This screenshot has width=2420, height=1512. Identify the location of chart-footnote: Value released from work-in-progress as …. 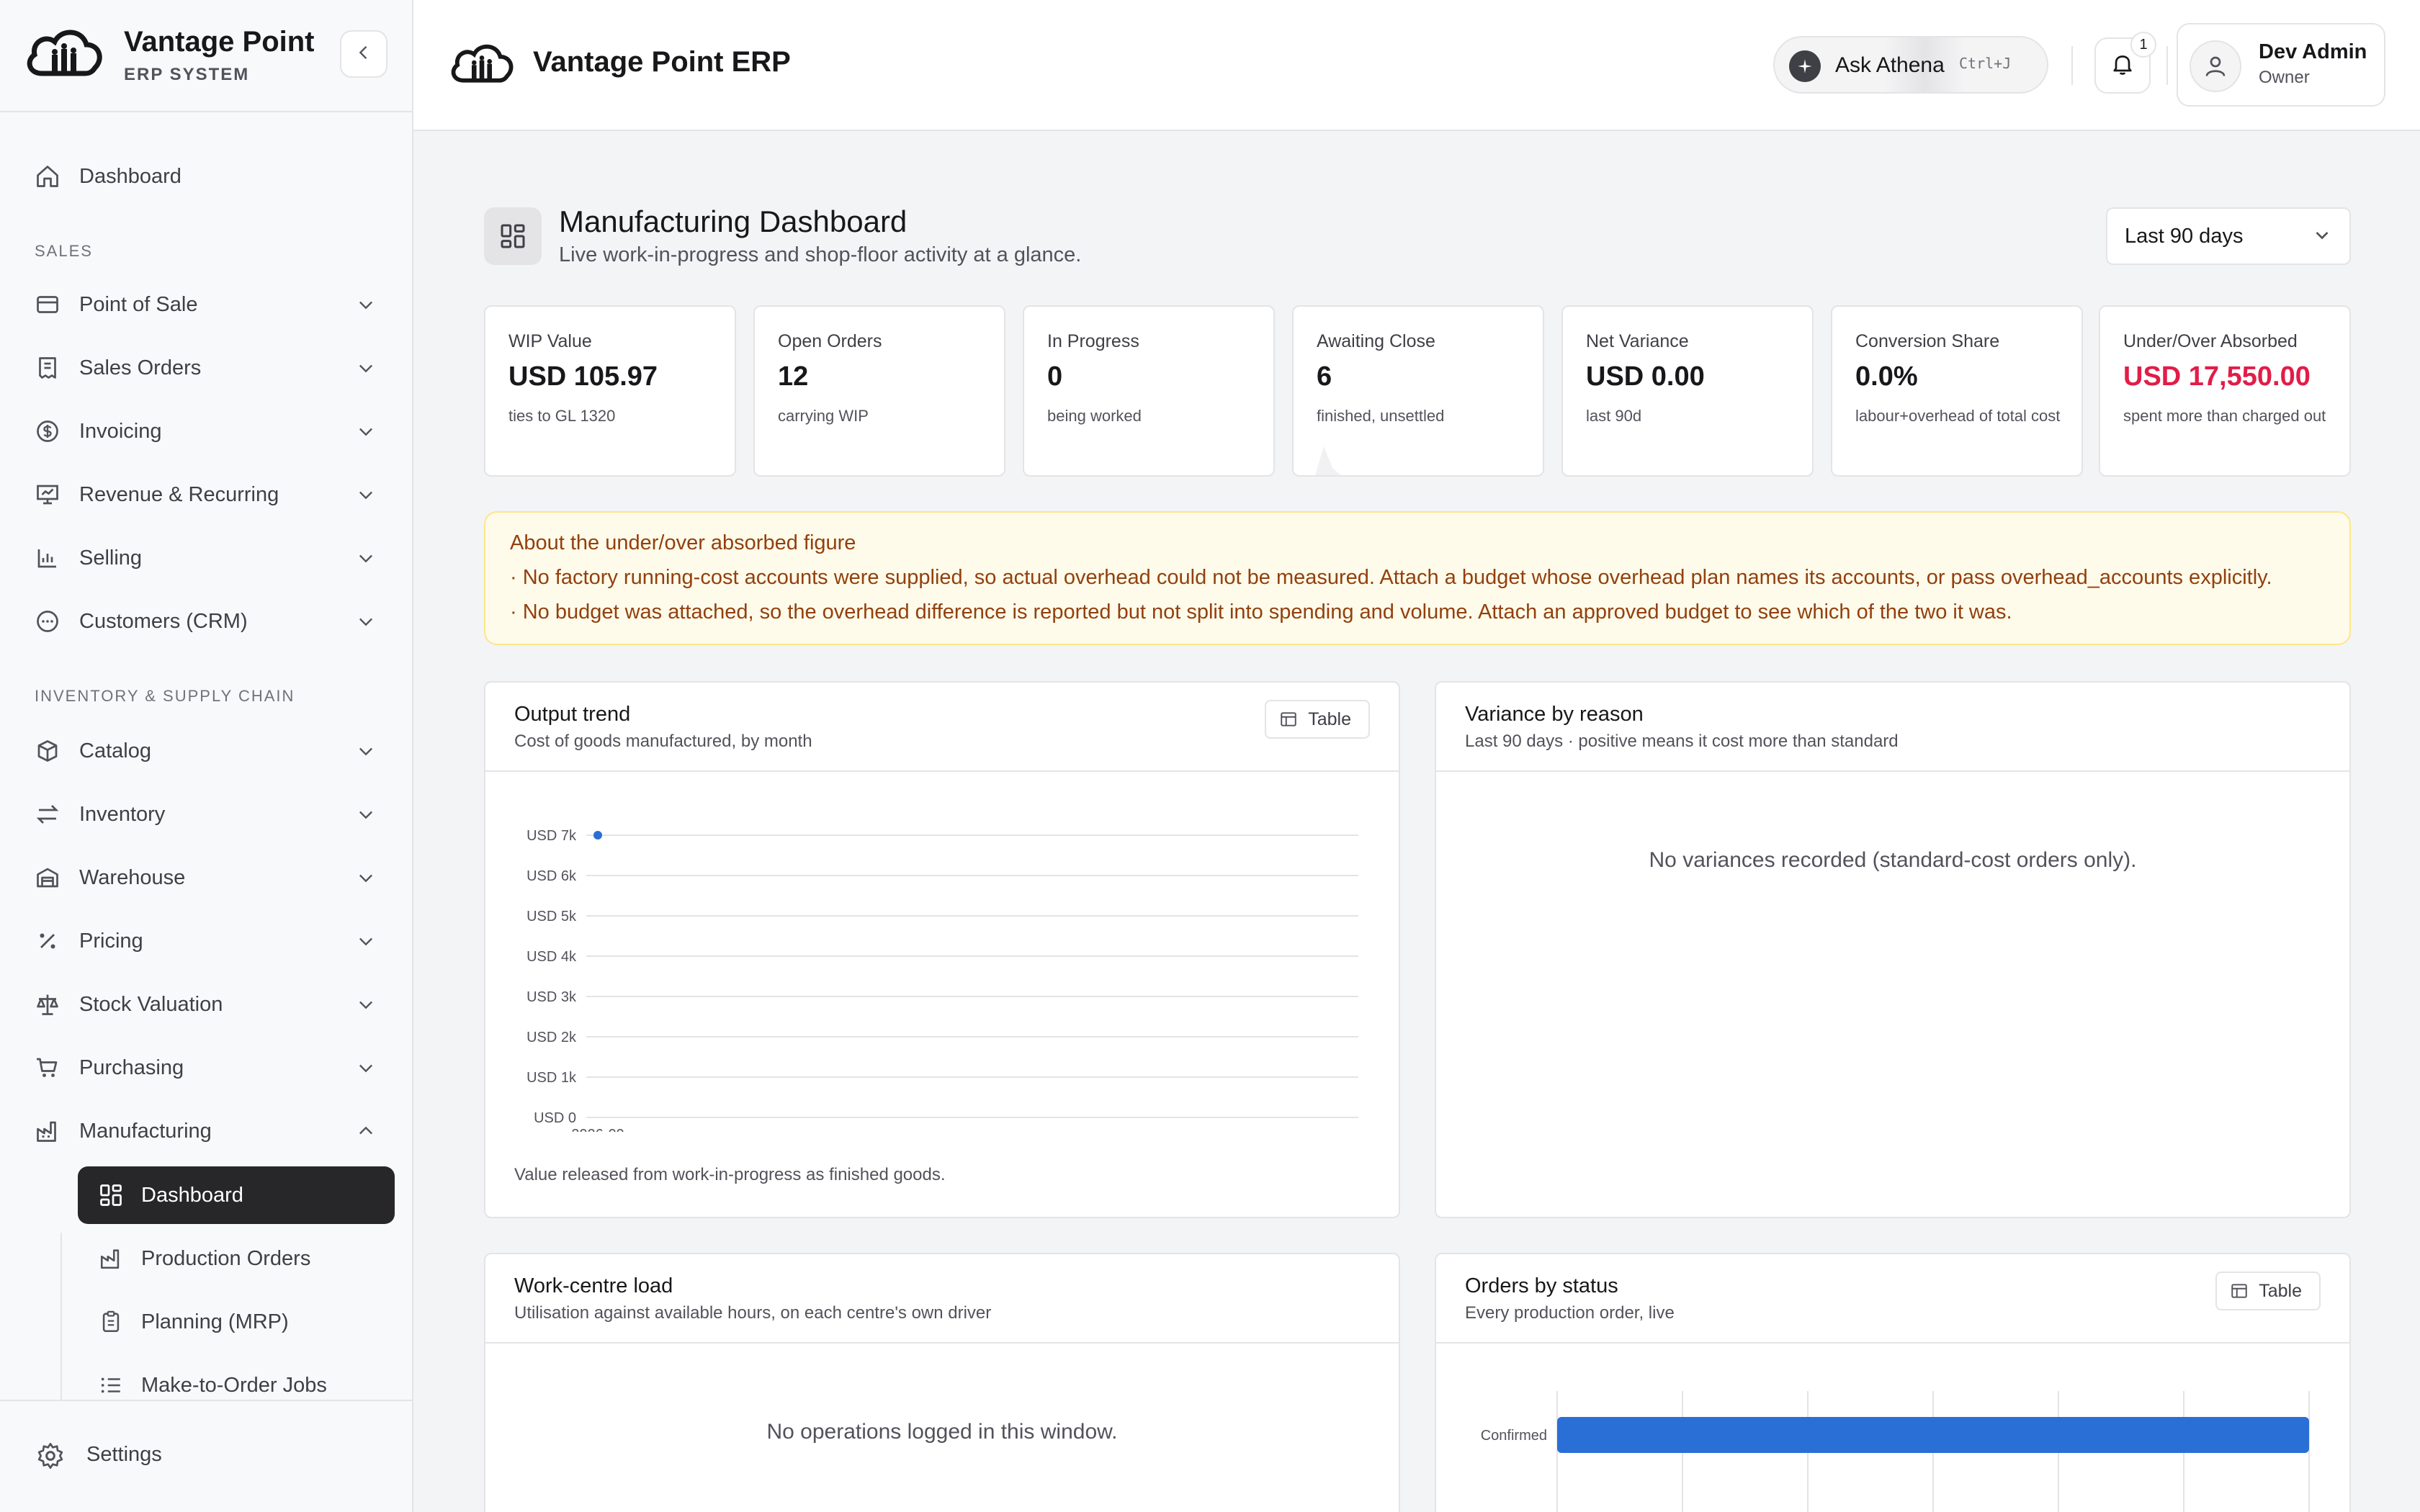
(730, 1174).